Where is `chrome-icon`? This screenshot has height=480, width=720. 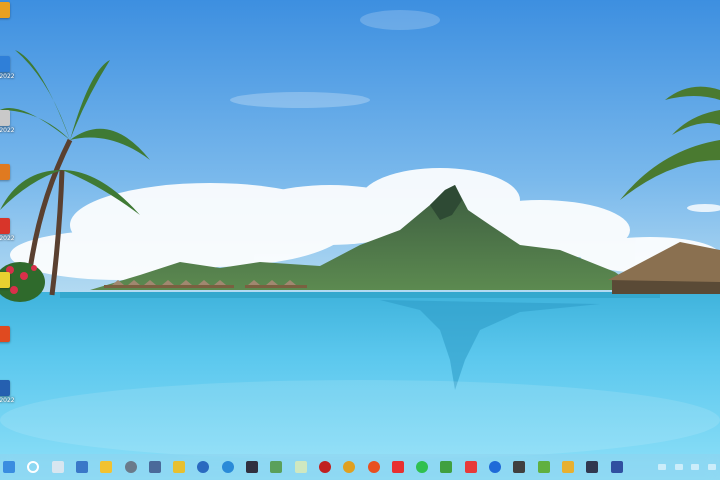
chrome-icon is located at coordinates (349, 467).